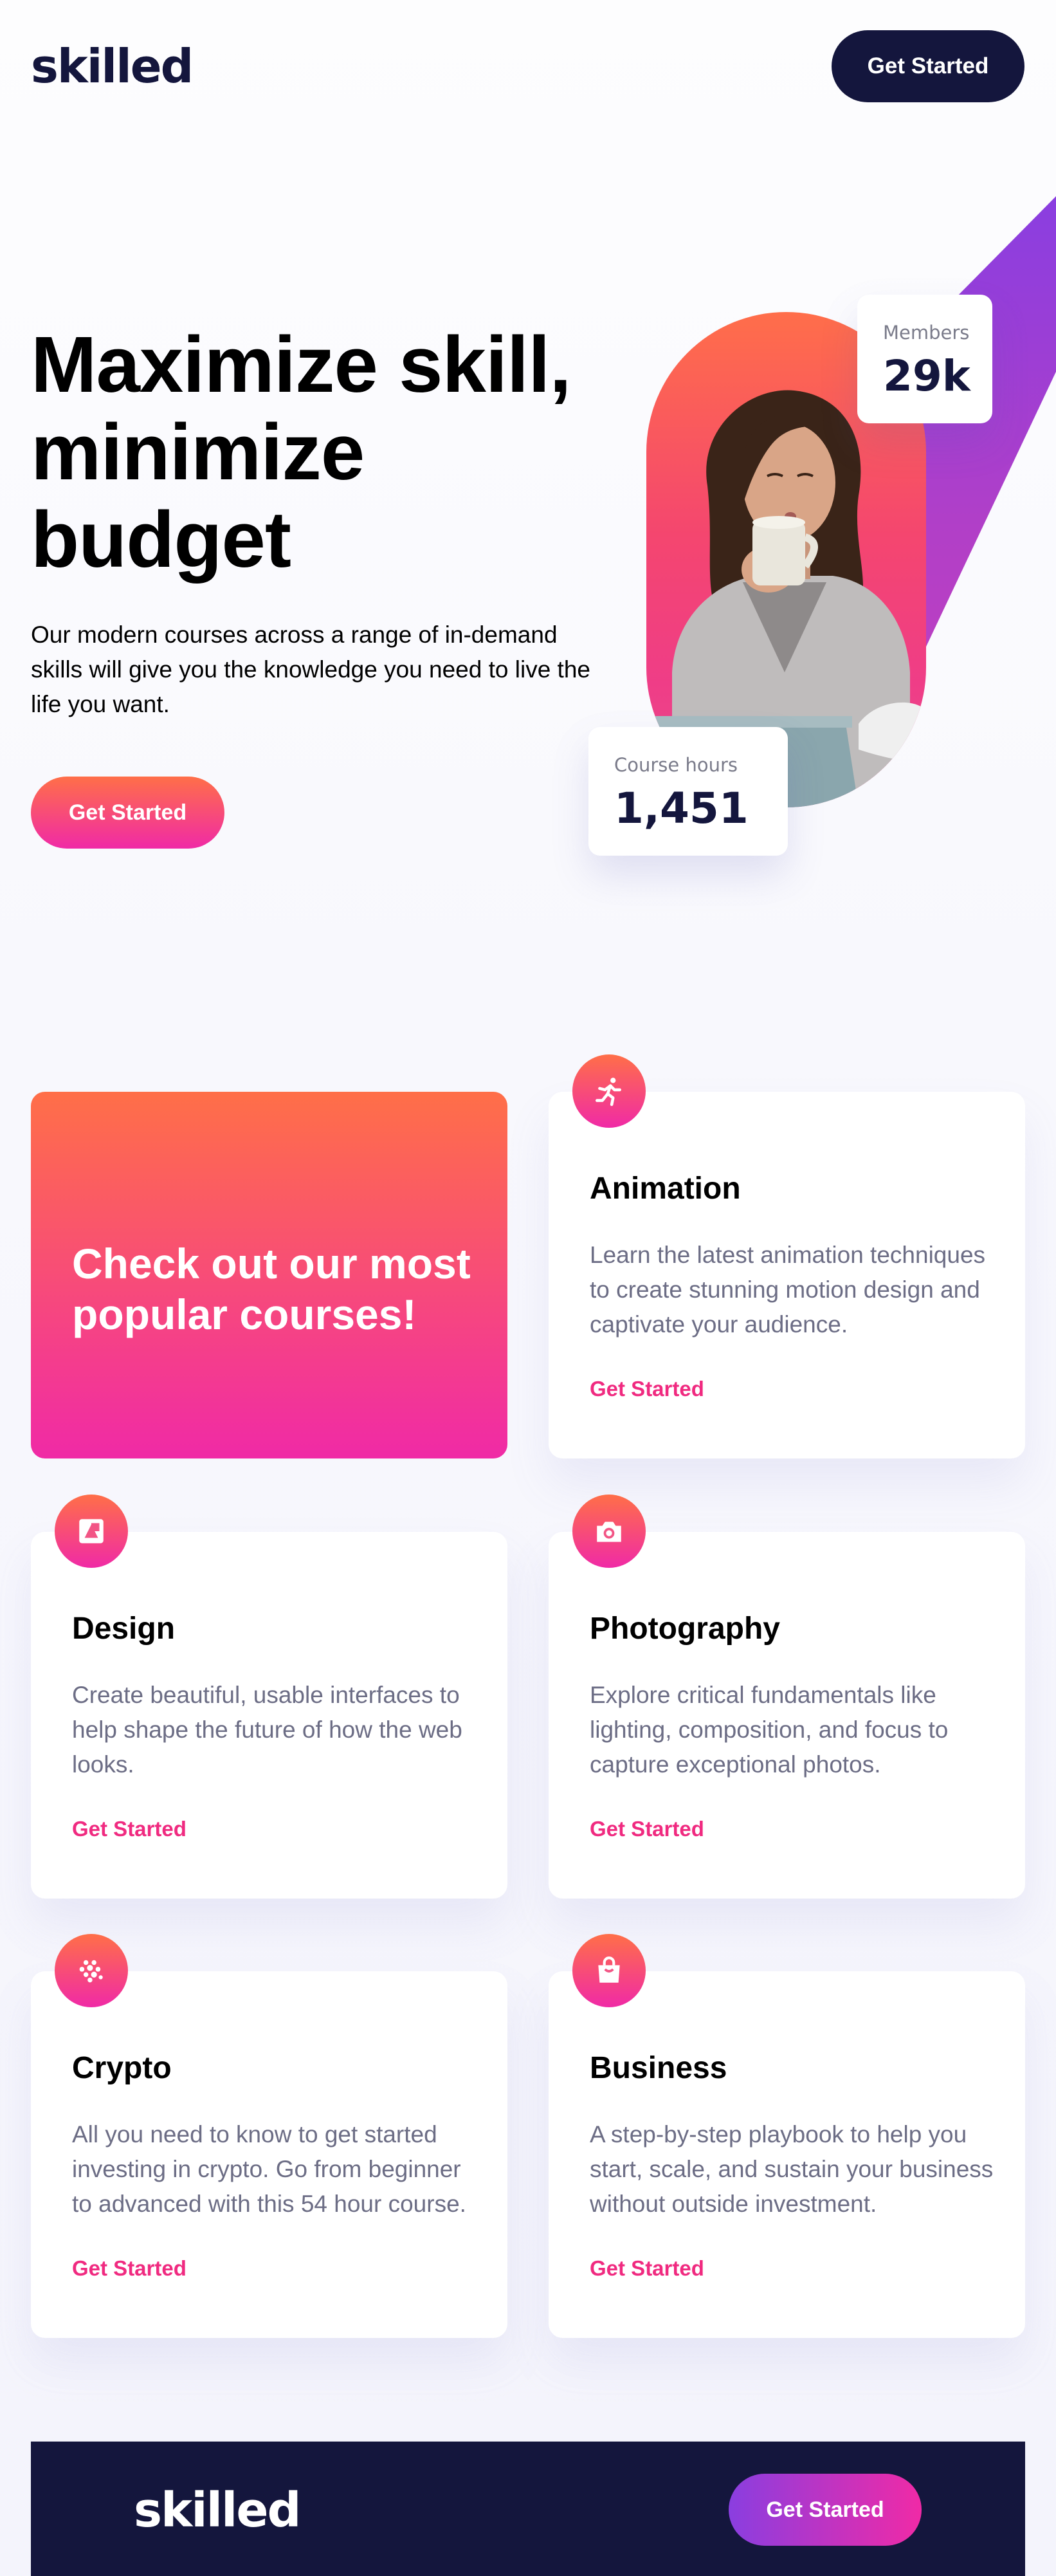  I want to click on popular-courses-promo-card: Check out our most popular courses!, so click(269, 1275).